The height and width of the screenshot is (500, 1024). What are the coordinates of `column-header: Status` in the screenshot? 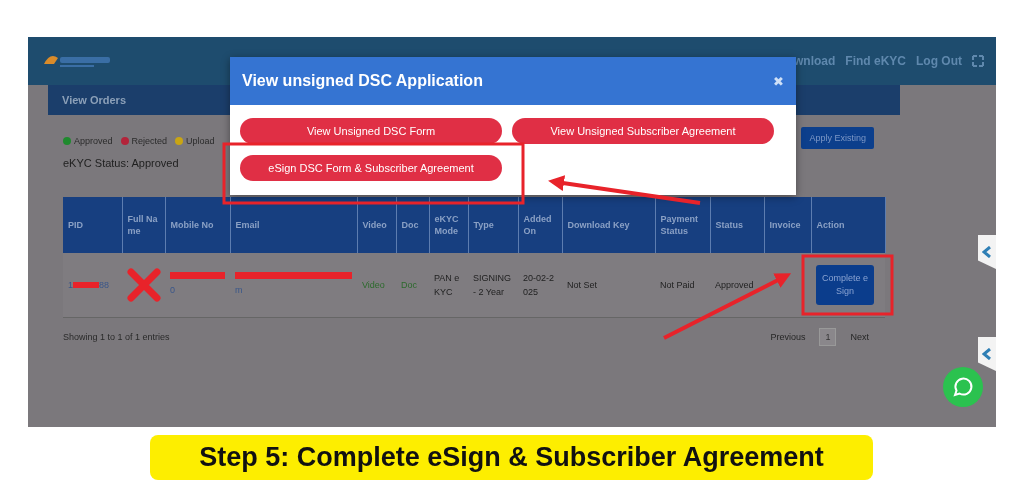 It's located at (729, 225).